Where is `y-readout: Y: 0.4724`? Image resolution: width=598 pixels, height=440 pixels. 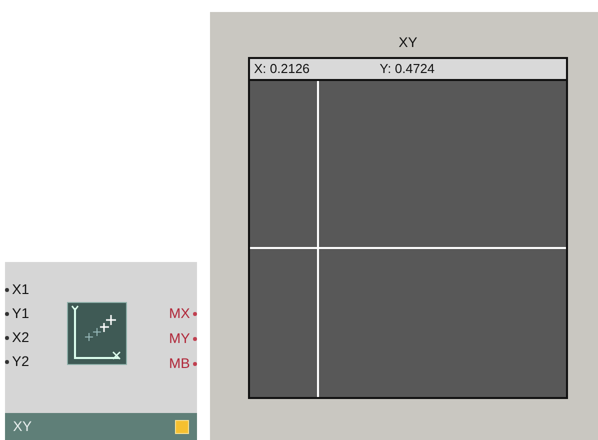
y-readout: Y: 0.4724 is located at coordinates (407, 69).